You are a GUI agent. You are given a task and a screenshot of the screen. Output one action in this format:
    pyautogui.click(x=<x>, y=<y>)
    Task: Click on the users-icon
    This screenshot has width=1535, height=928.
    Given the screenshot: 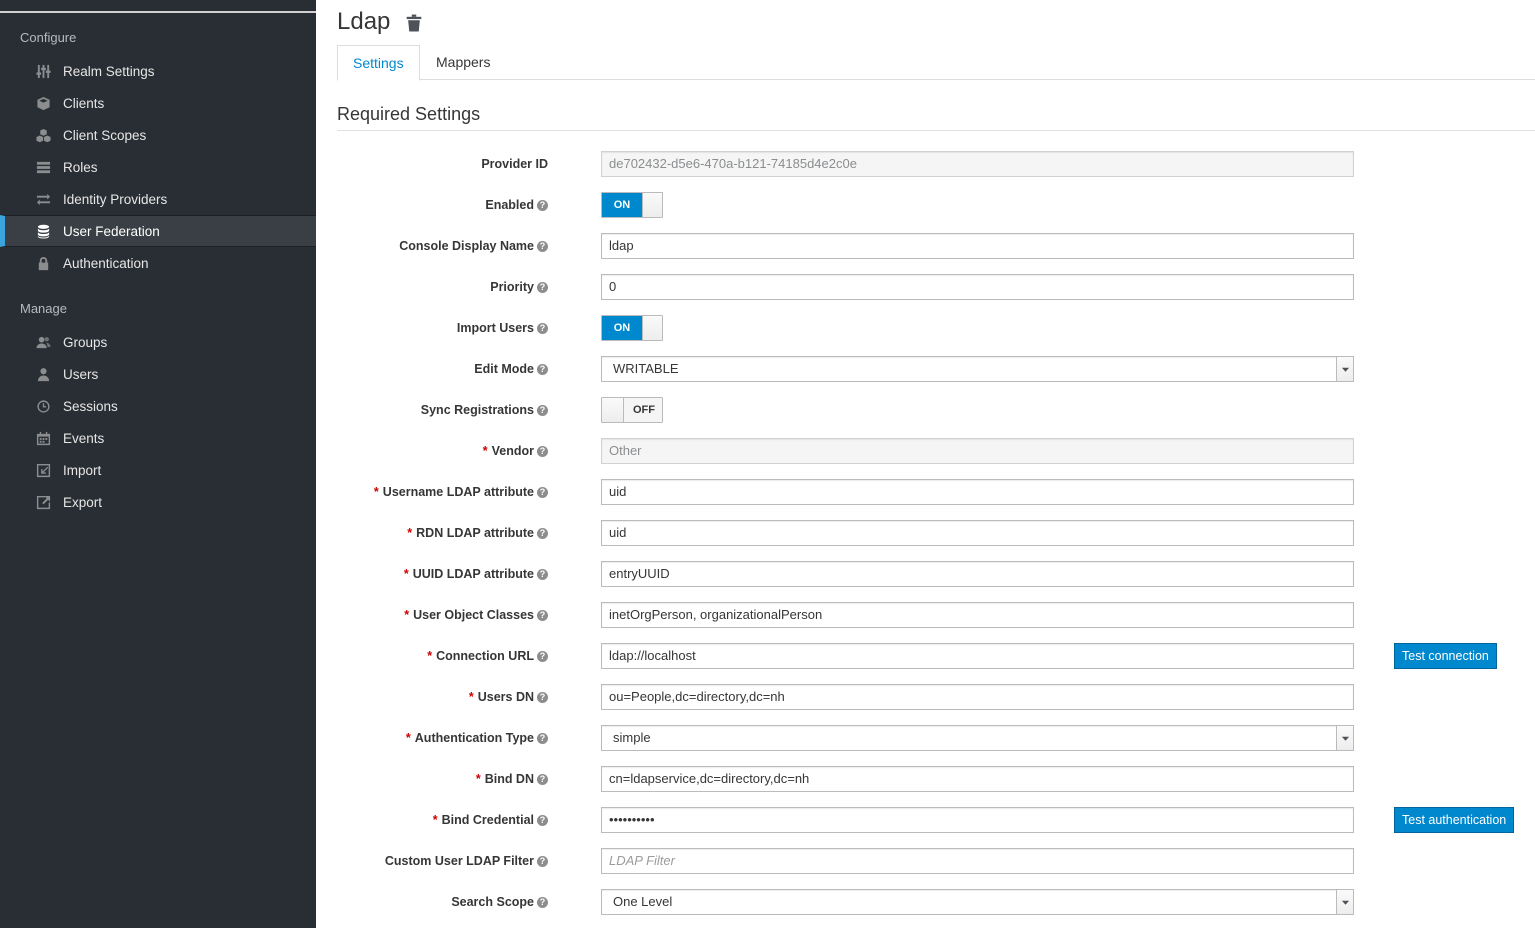 What is the action you would take?
    pyautogui.click(x=43, y=342)
    